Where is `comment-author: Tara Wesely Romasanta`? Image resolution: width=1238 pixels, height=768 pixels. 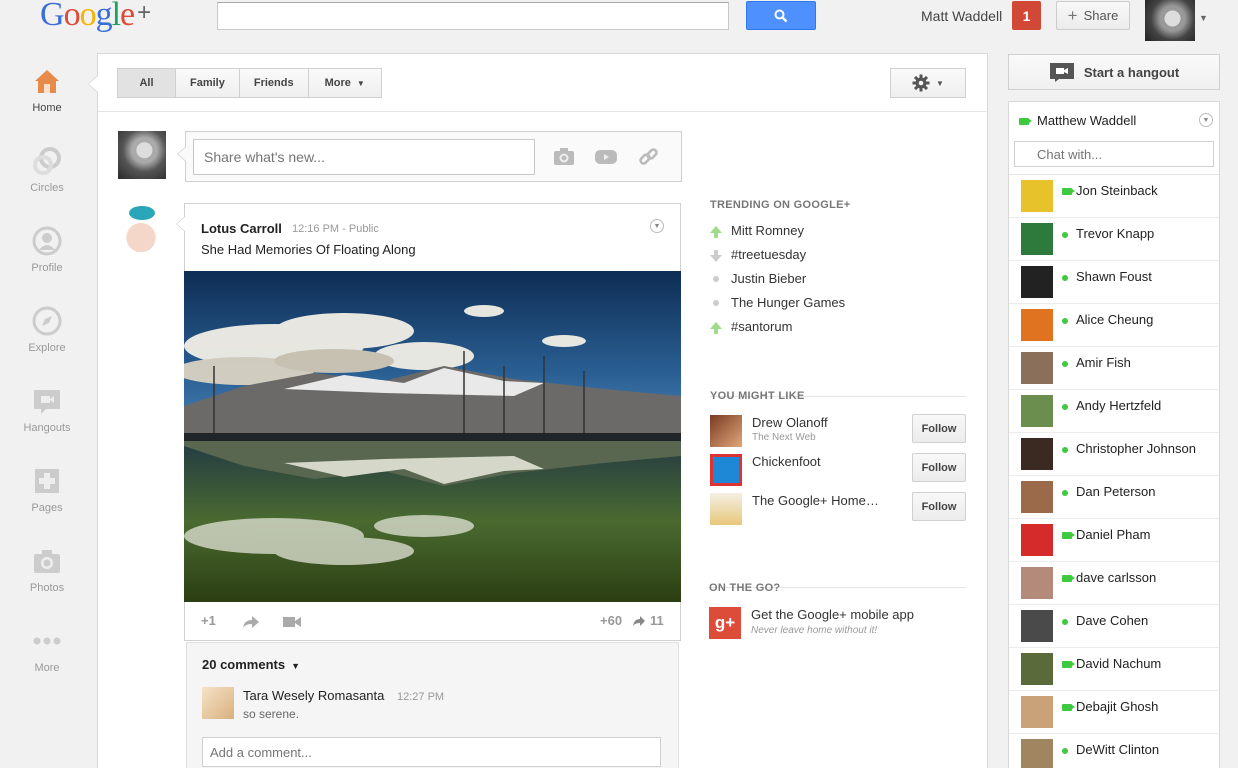
comment-author: Tara Wesely Romasanta is located at coordinates (313, 695).